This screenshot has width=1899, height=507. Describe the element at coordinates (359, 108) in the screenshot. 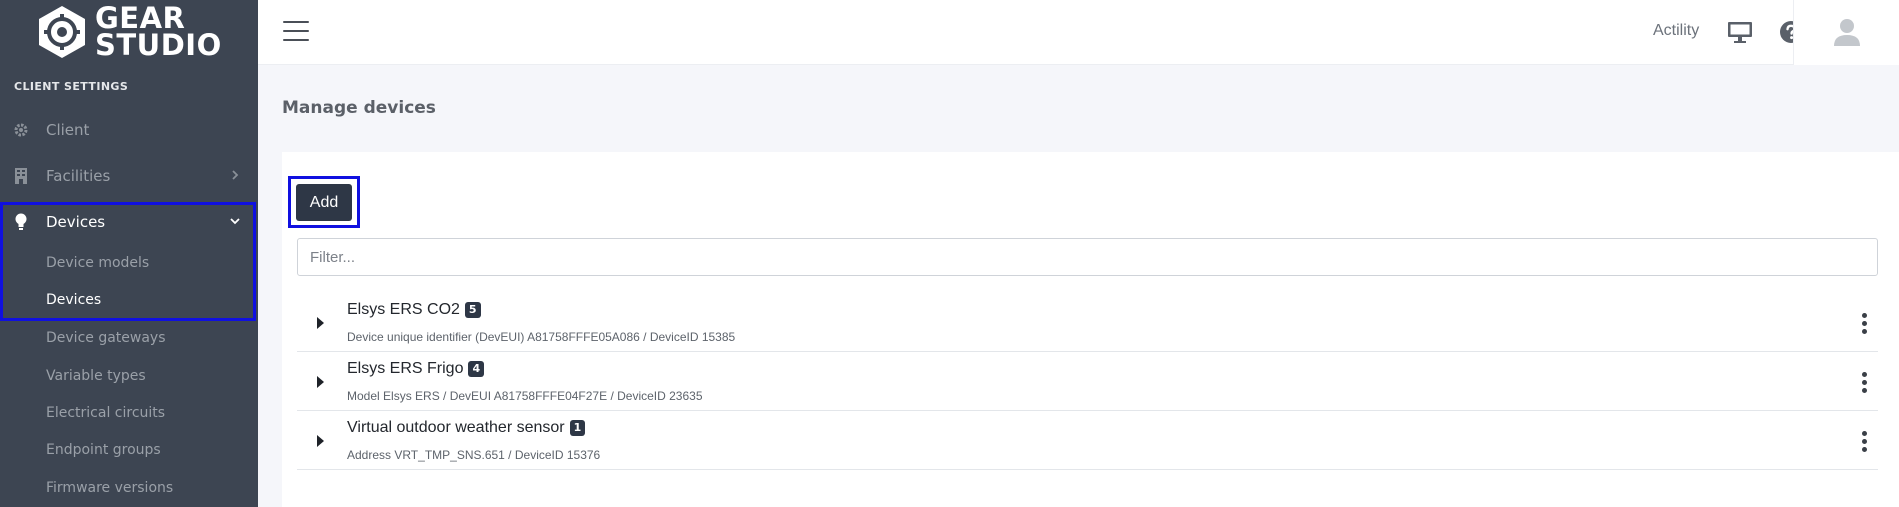

I see `page-title: Manage devices` at that location.